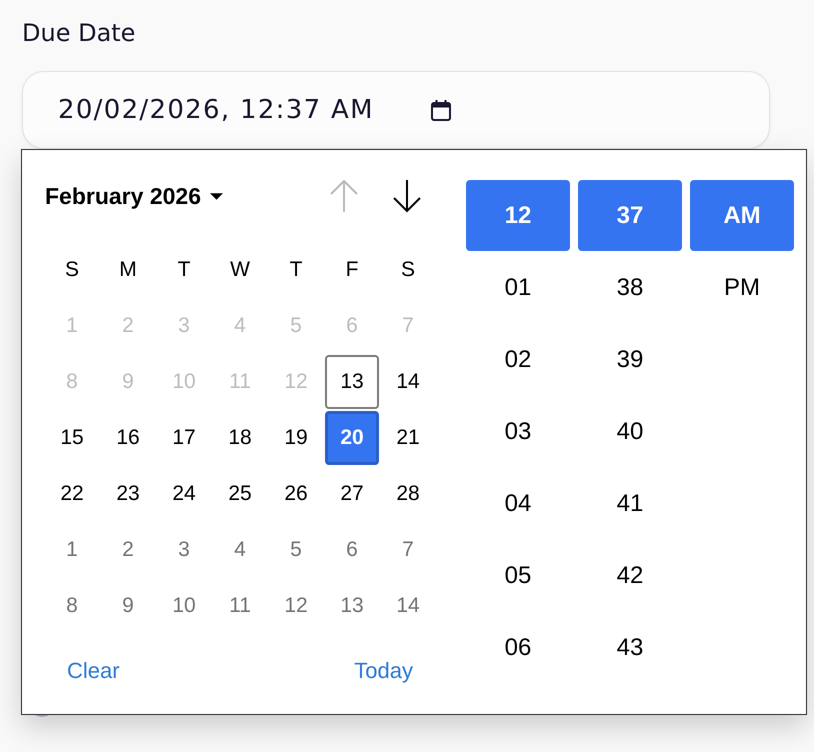 Image resolution: width=814 pixels, height=752 pixels. What do you see at coordinates (518, 503) in the screenshot?
I see `hour-option: 04` at bounding box center [518, 503].